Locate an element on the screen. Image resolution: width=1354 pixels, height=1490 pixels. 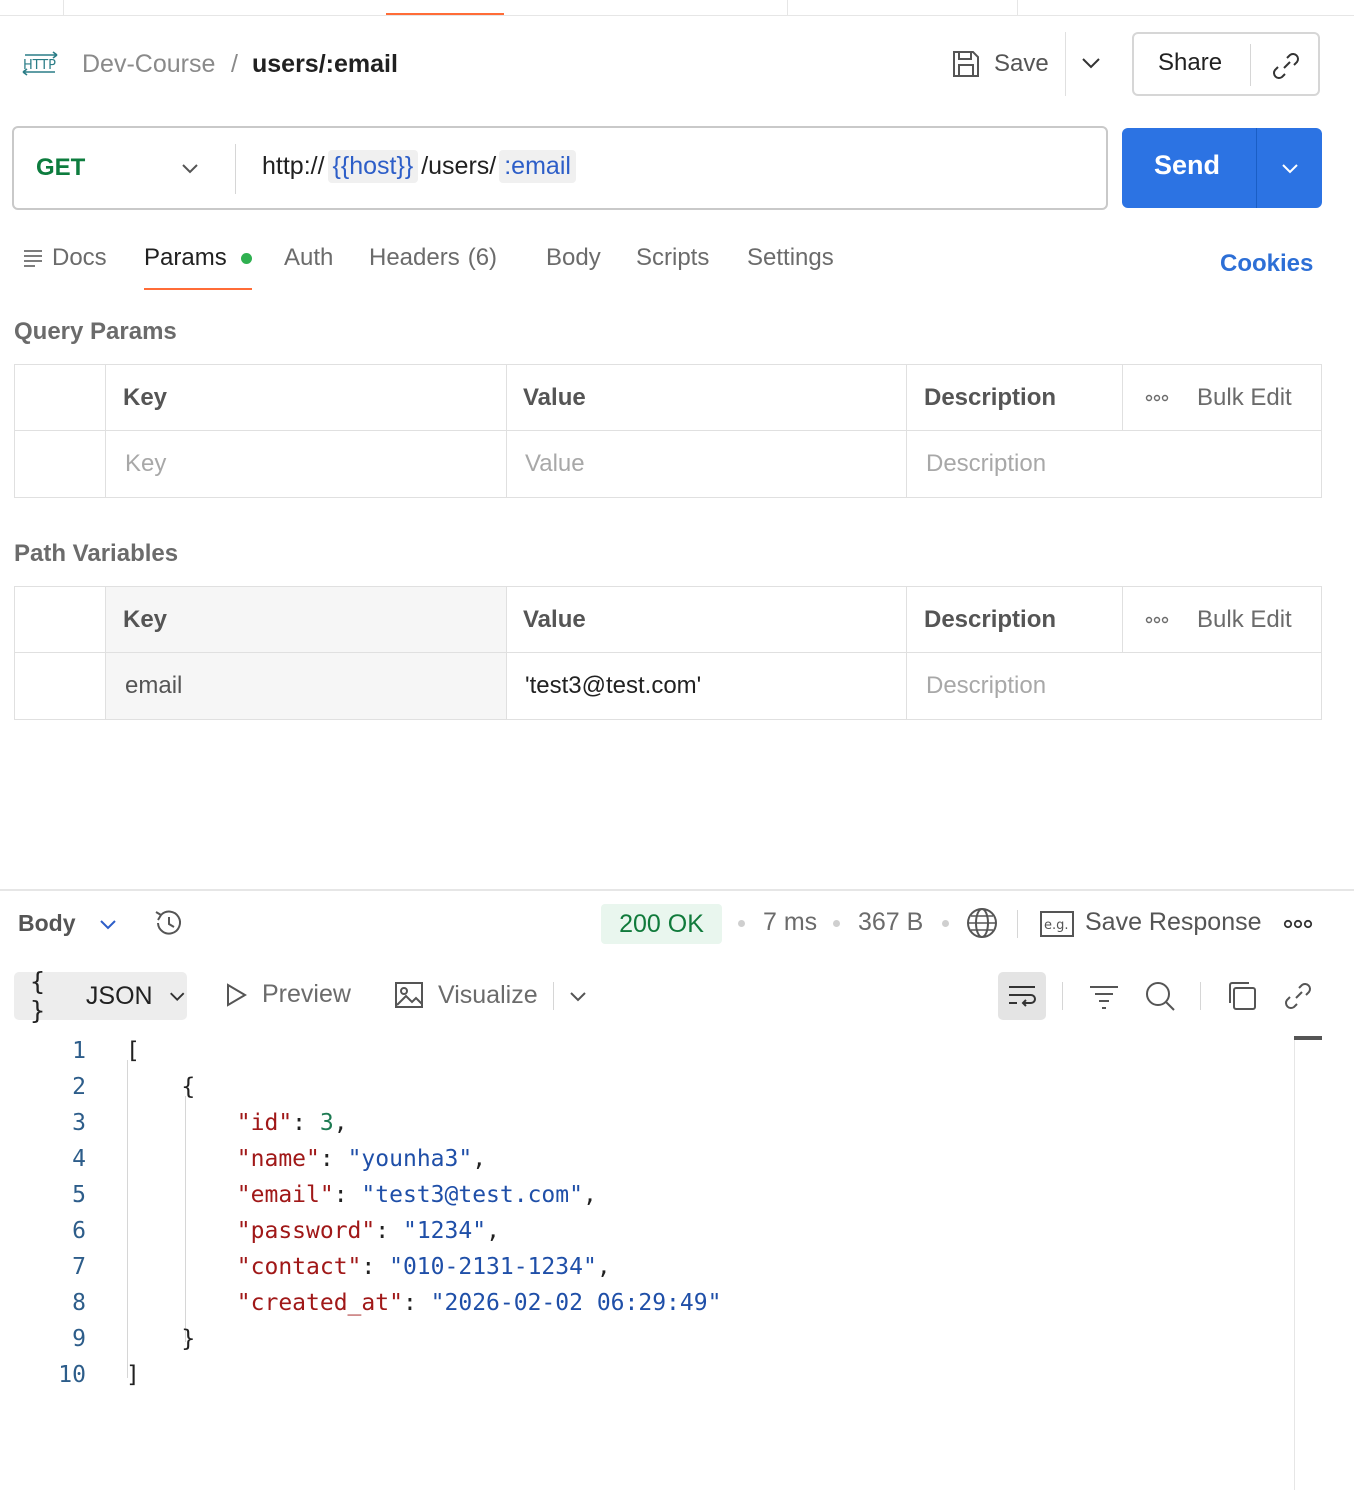
json-punctuation: : is located at coordinates (375, 1267).